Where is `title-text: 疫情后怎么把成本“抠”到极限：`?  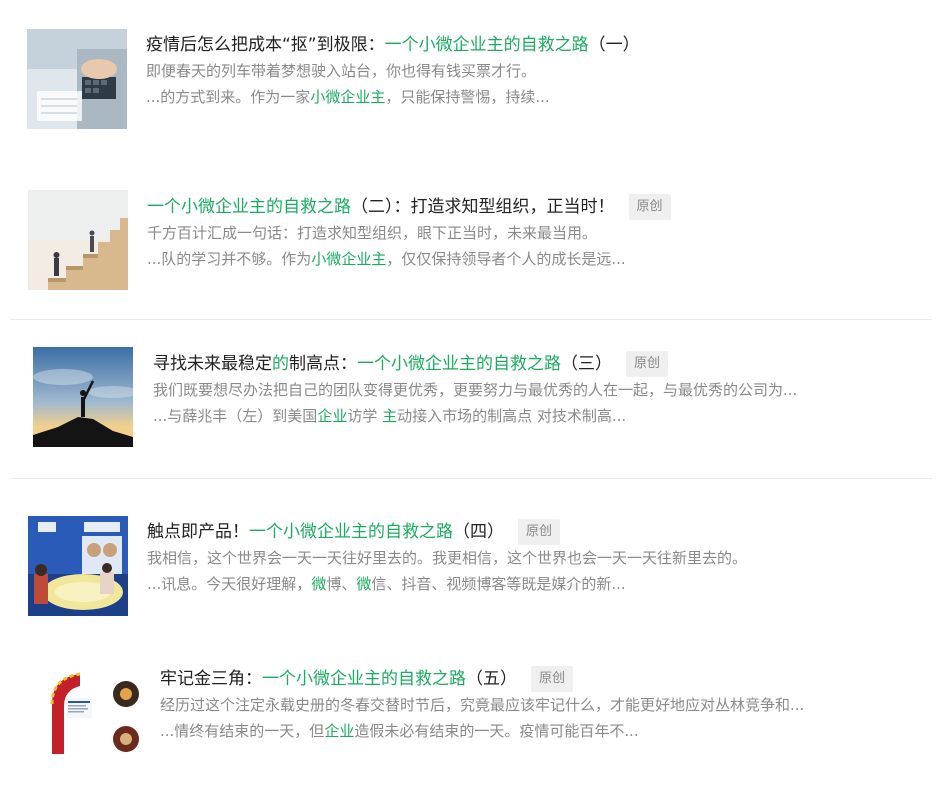
title-text: 疫情后怎么把成本“抠”到极限： is located at coordinates (265, 45).